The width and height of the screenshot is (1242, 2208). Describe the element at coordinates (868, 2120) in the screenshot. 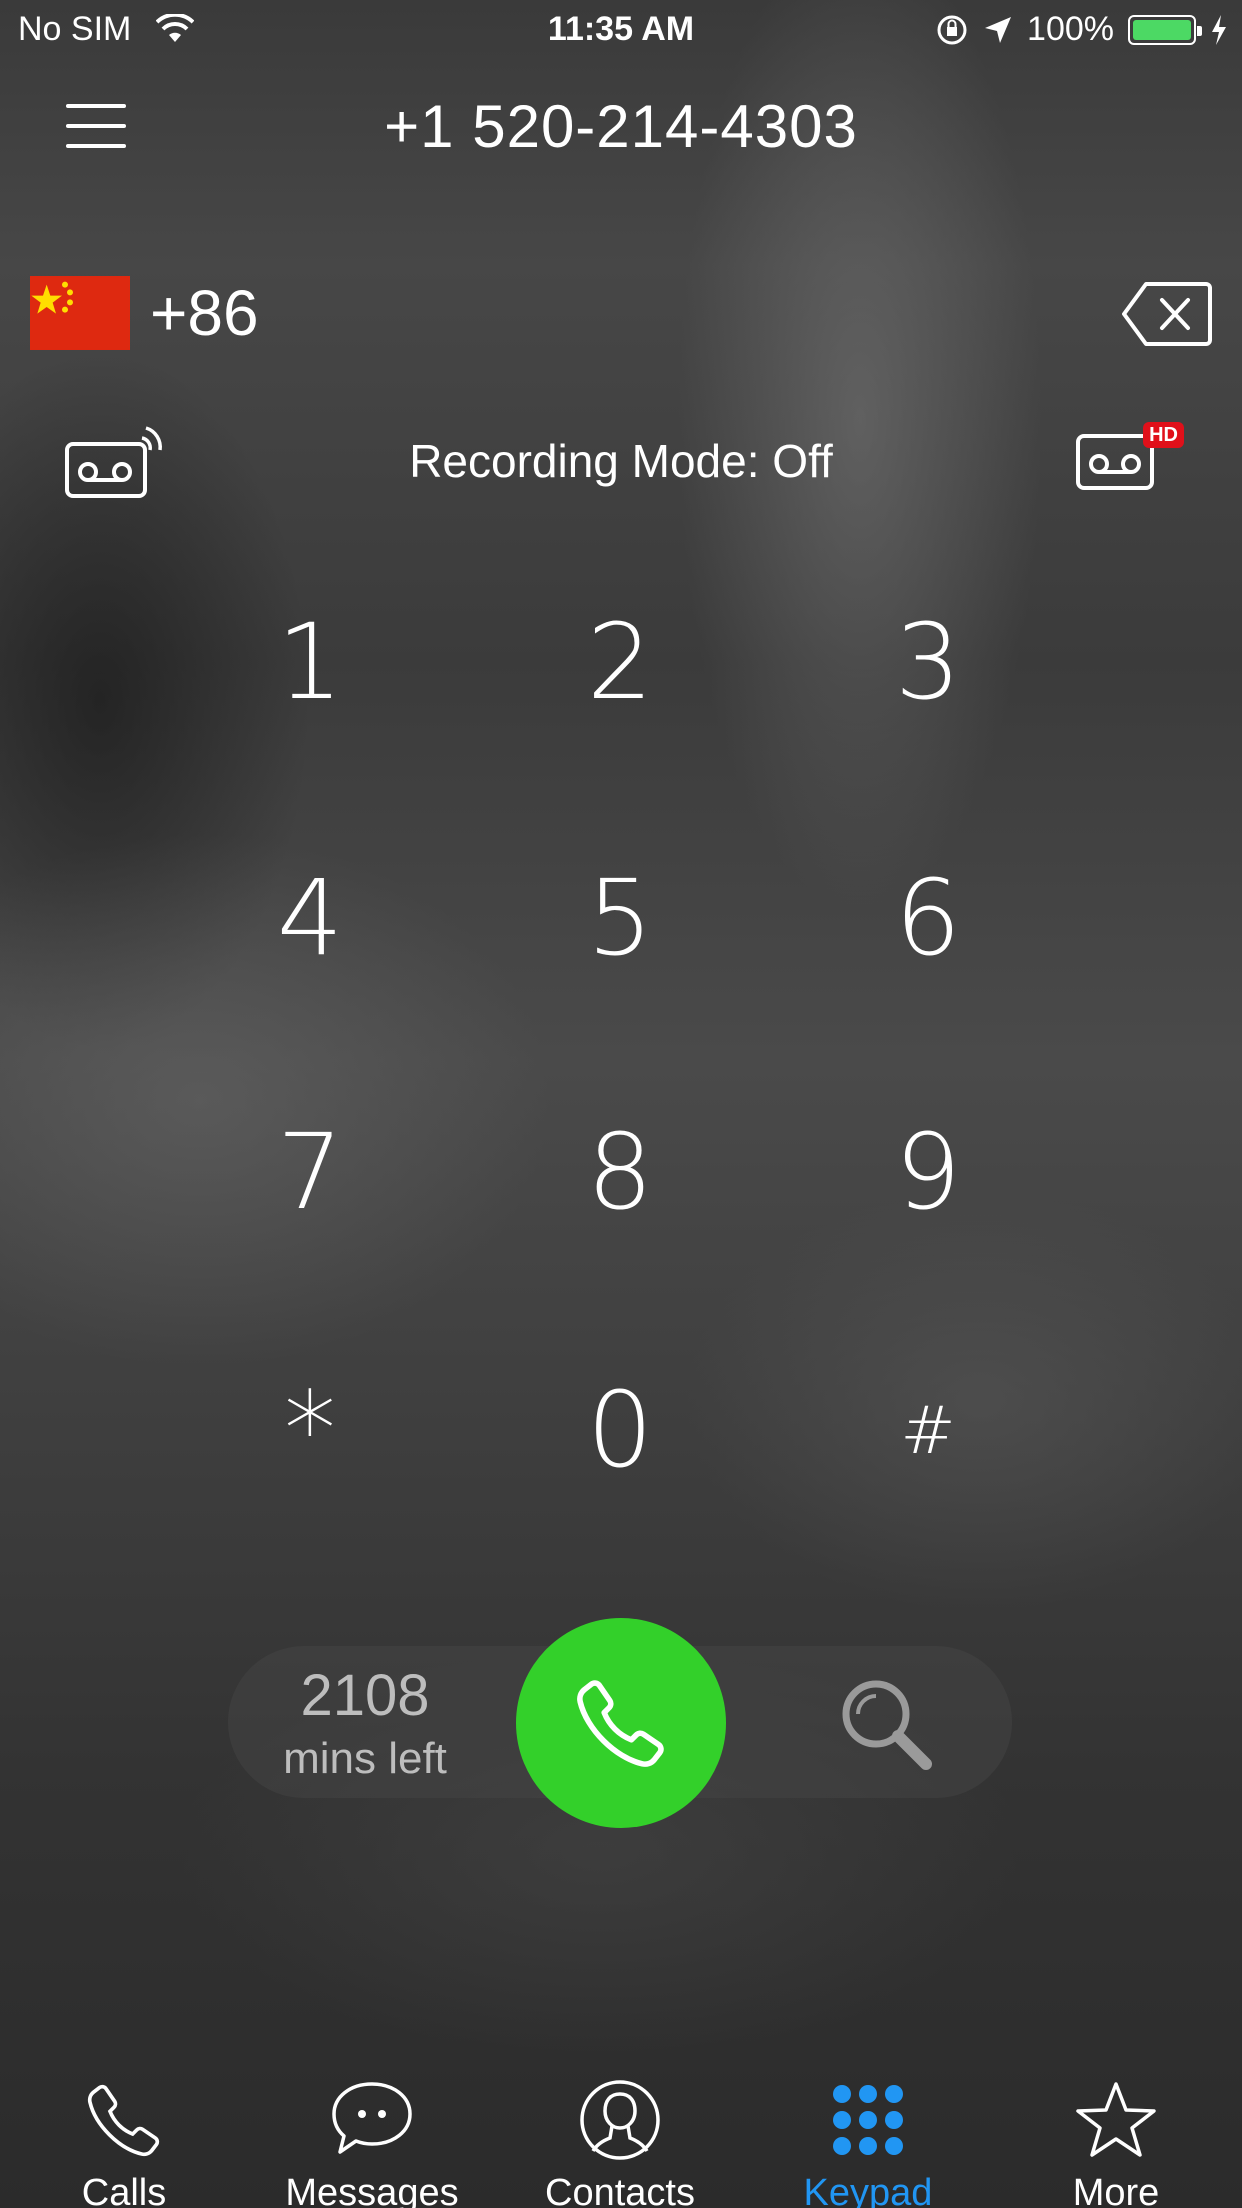

I see `keypad-icon` at that location.